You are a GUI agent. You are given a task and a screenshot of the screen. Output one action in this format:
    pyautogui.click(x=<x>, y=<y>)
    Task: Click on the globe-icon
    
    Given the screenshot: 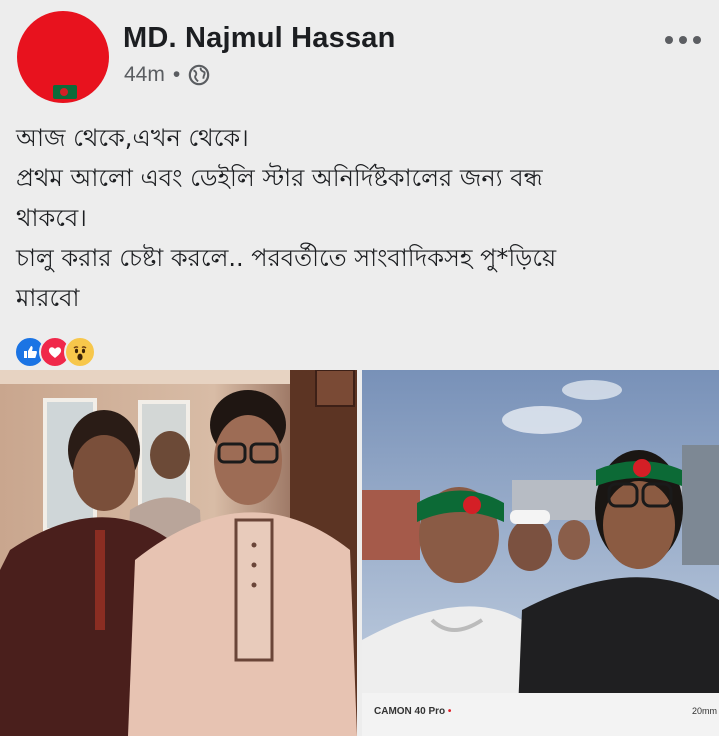 What is the action you would take?
    pyautogui.click(x=199, y=75)
    